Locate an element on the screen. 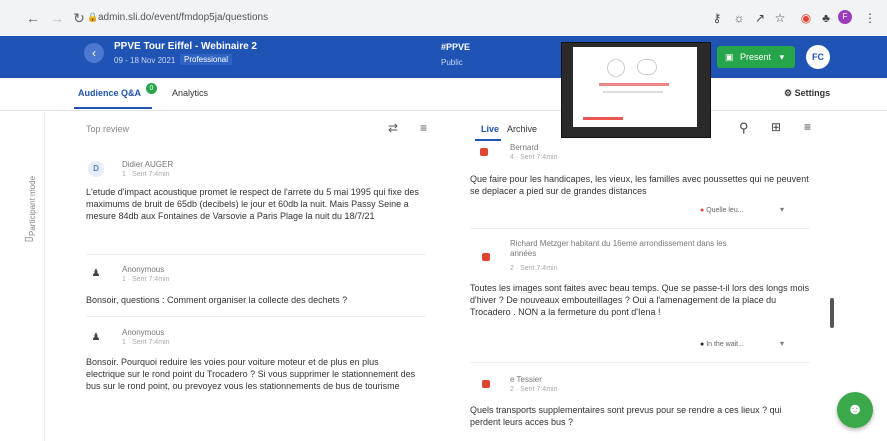 This screenshot has height=441, width=887. question-author: Didier AUGER is located at coordinates (148, 164).